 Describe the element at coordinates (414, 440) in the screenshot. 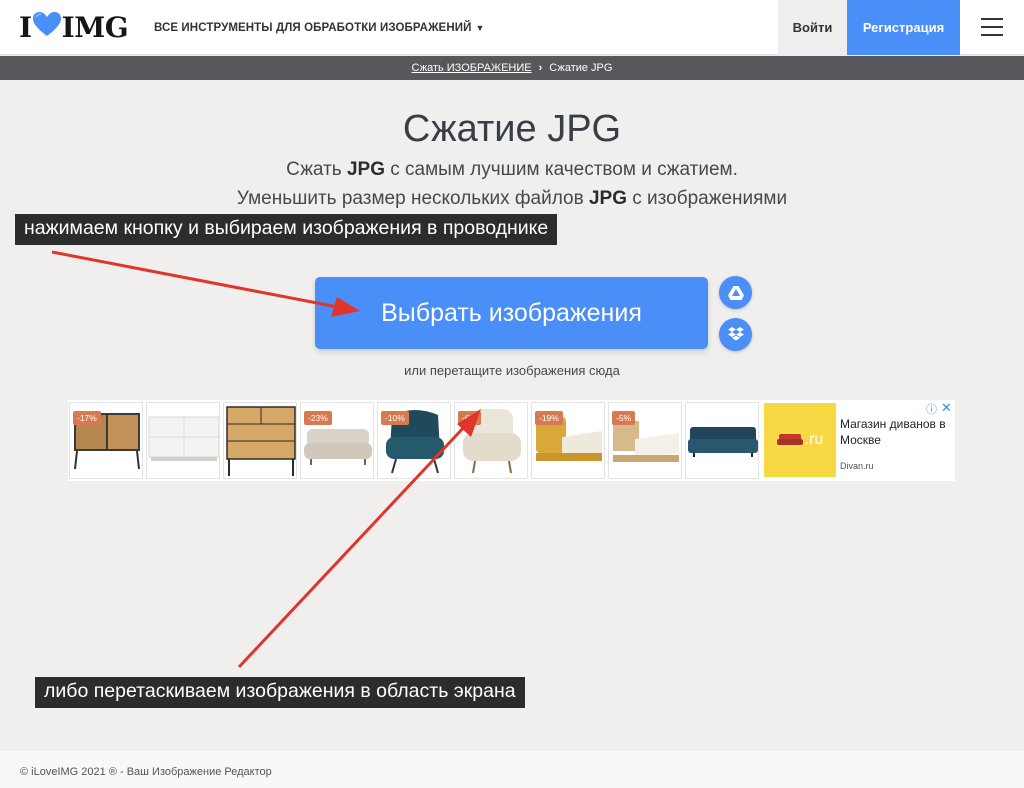

I see `ad-product-tile: -10%` at that location.